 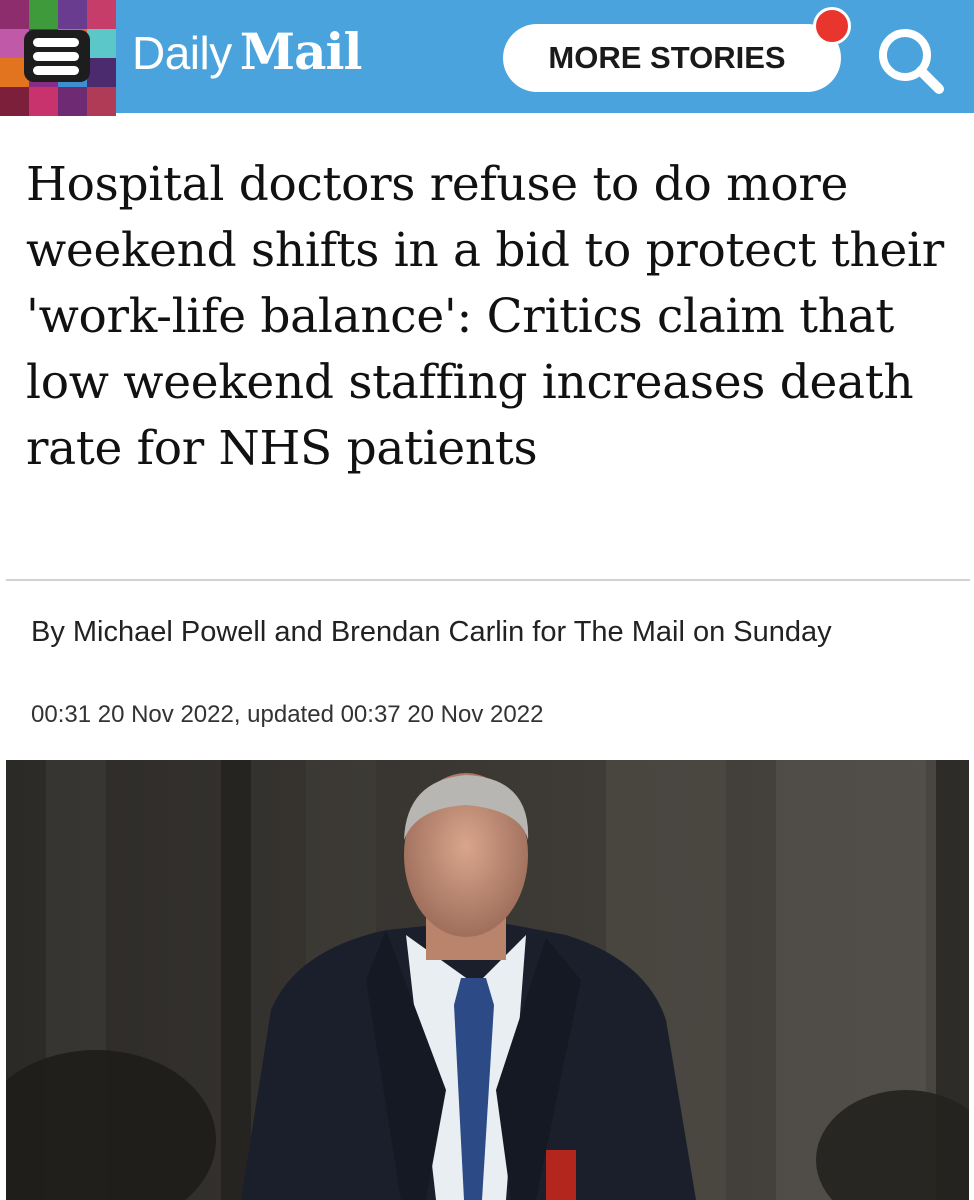 What do you see at coordinates (911, 60) in the screenshot?
I see `search-icon` at bounding box center [911, 60].